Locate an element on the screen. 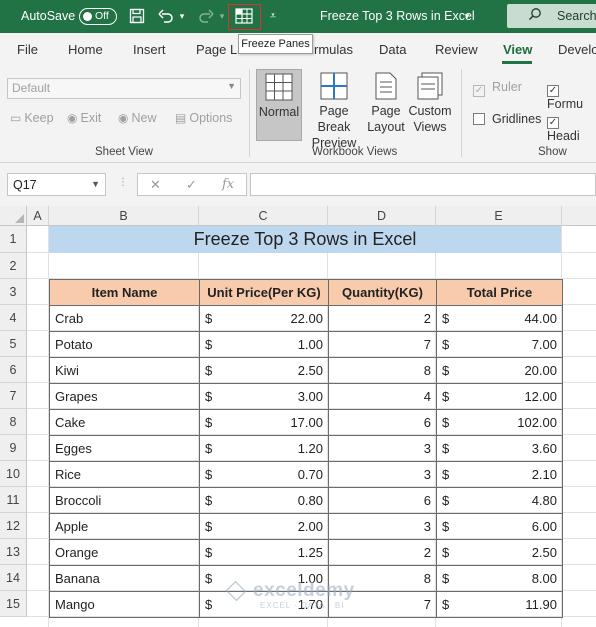 This screenshot has height=627, width=596. unit-price-cell: $2.50 is located at coordinates (264, 370).